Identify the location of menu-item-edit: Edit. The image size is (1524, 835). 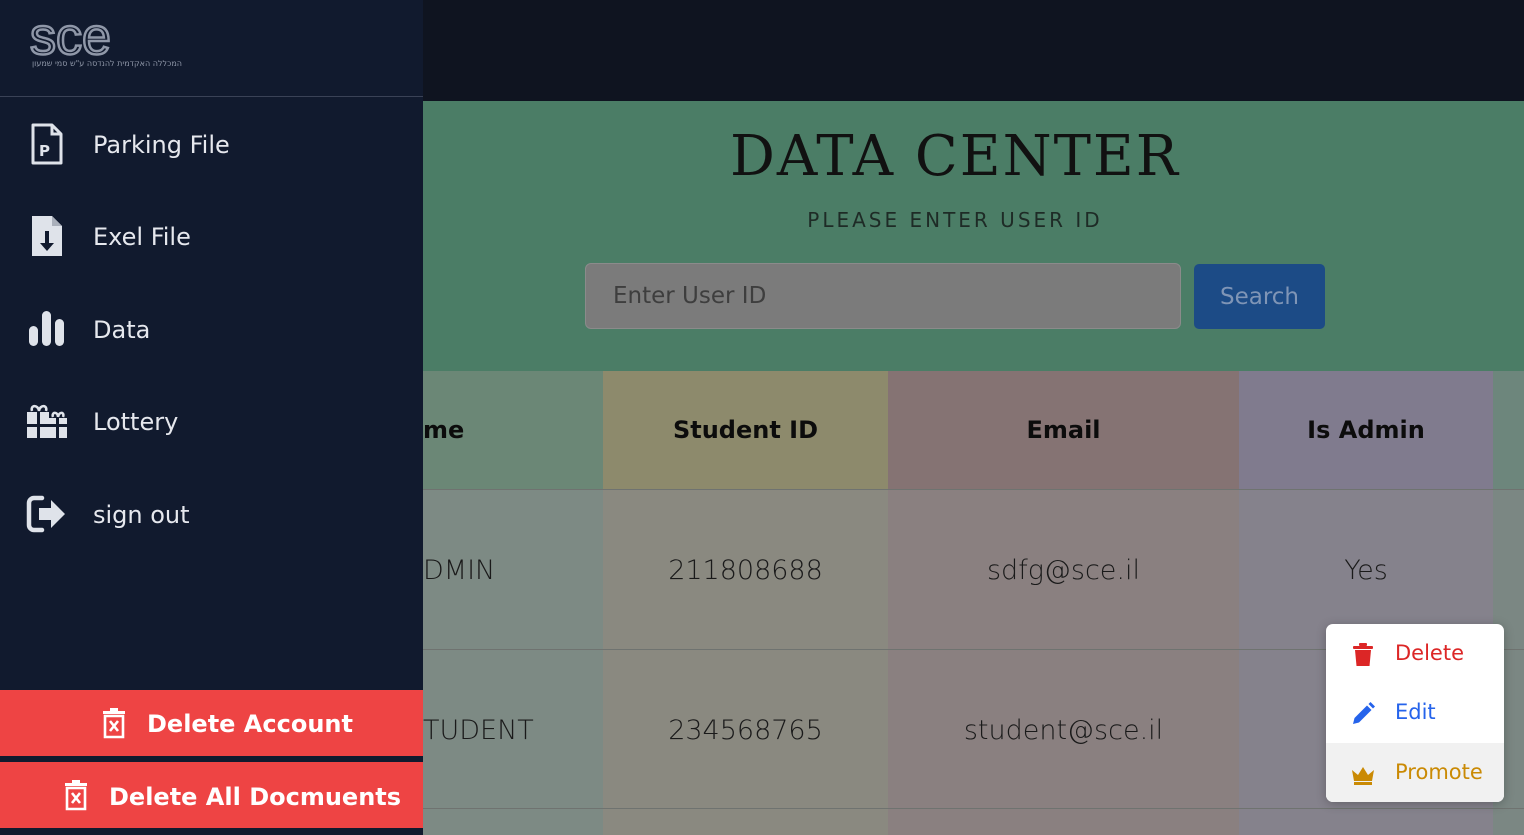
(1415, 712).